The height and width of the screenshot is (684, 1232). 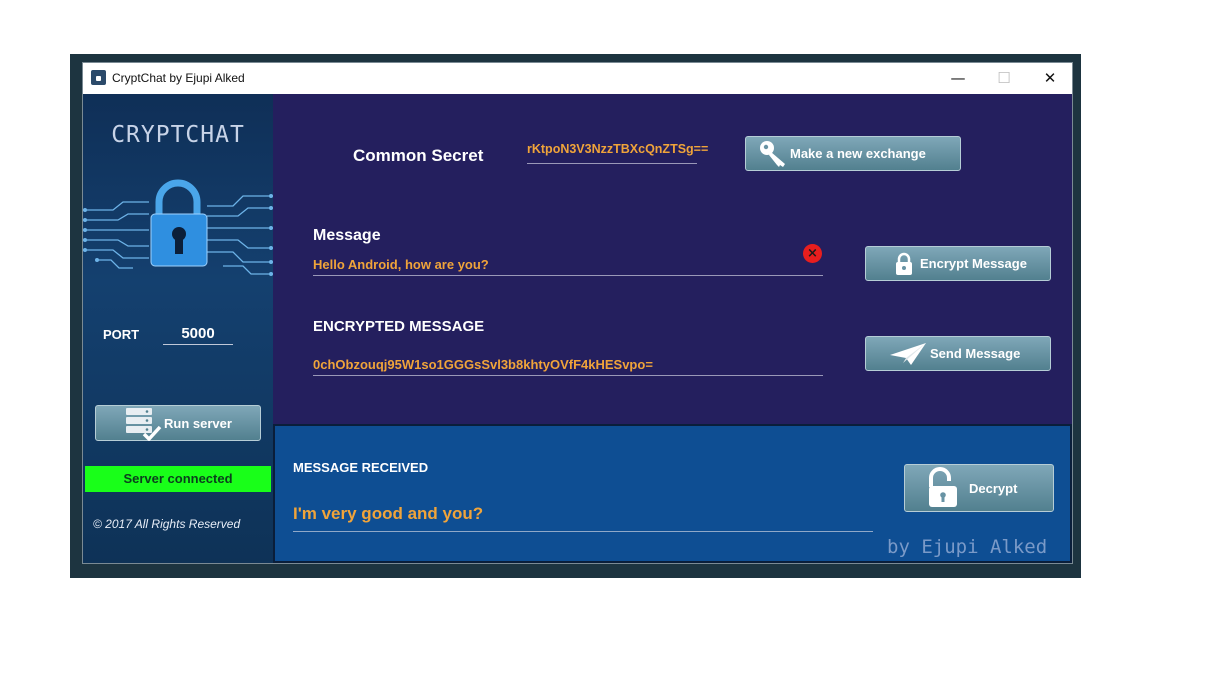 I want to click on send-message-button: Send Message, so click(x=958, y=353).